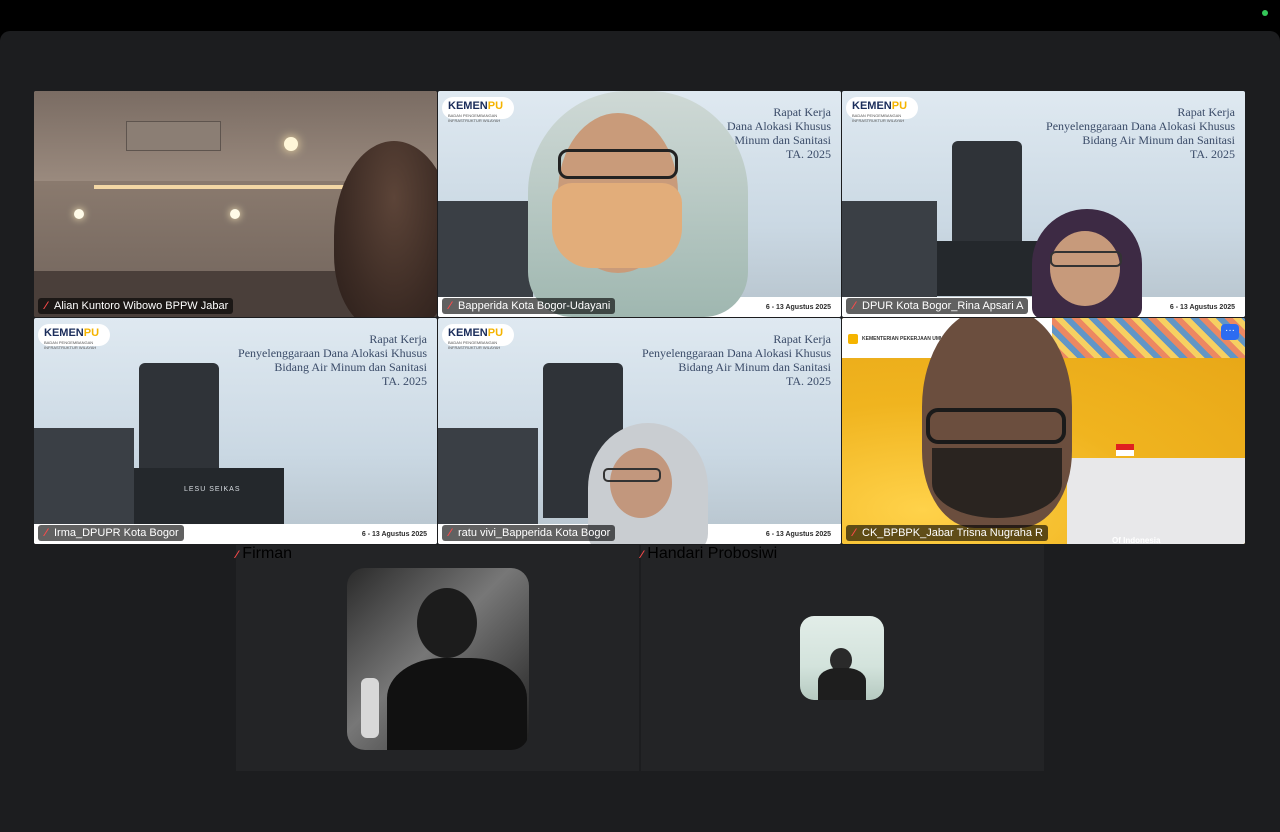 The height and width of the screenshot is (832, 1280). What do you see at coordinates (1125, 450) in the screenshot?
I see `flag-icon` at bounding box center [1125, 450].